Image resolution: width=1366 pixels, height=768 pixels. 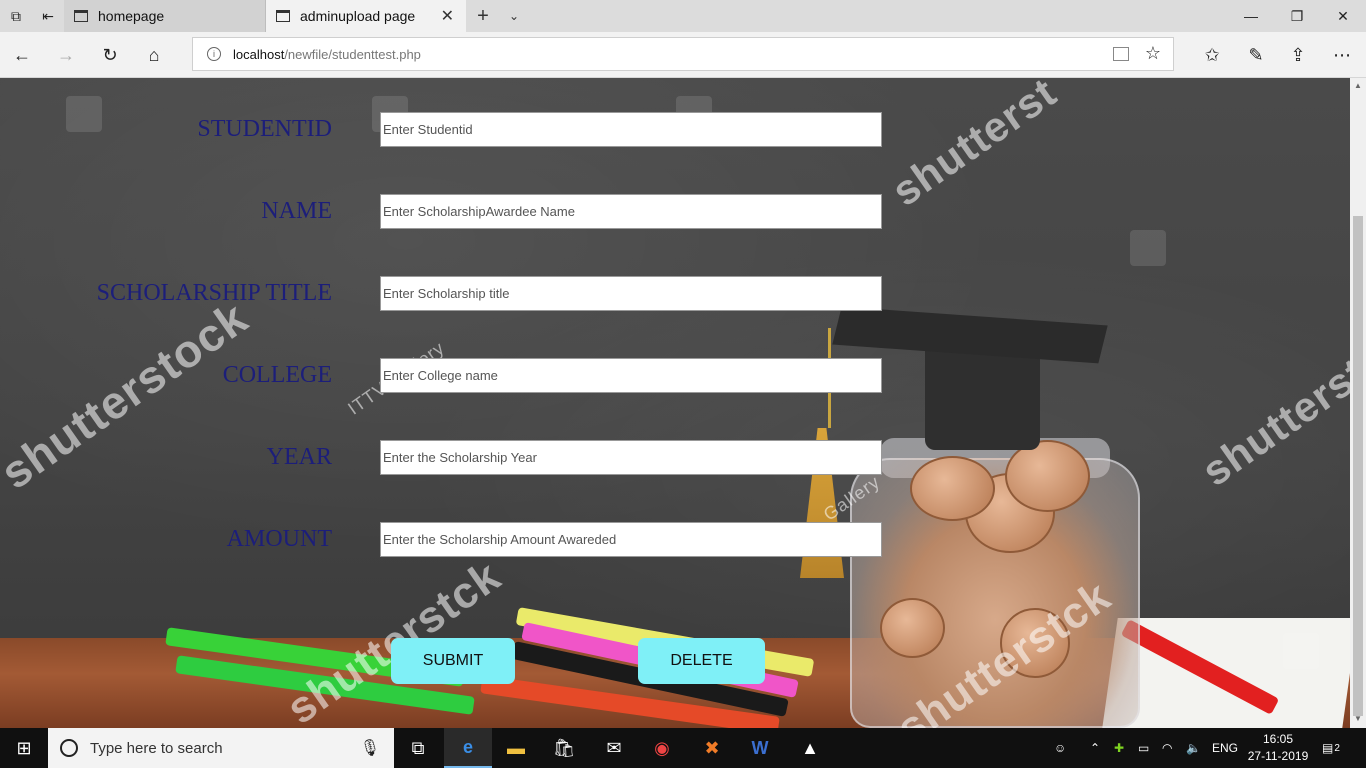 What do you see at coordinates (154, 55) in the screenshot?
I see `home-icon: ⌂` at bounding box center [154, 55].